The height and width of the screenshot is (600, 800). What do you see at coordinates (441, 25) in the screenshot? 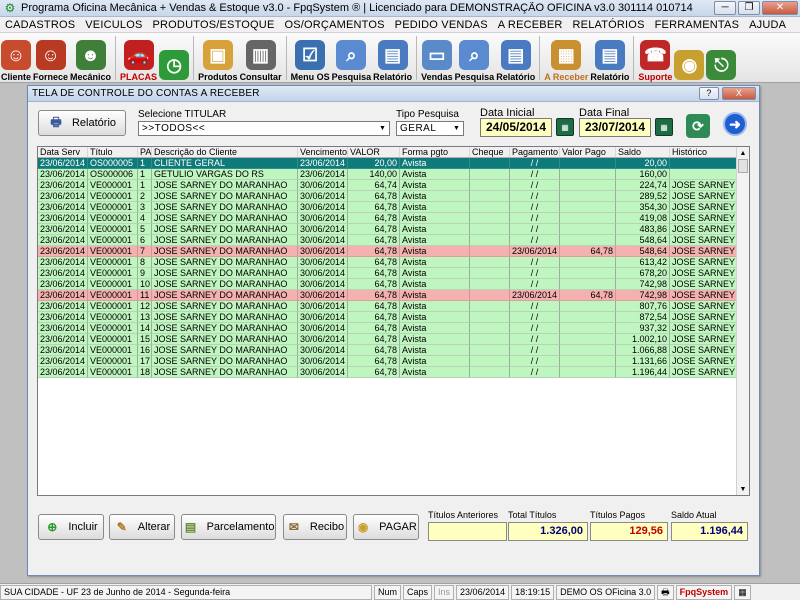
I see `menu-item-4: PEDIDO VENDAS` at bounding box center [441, 25].